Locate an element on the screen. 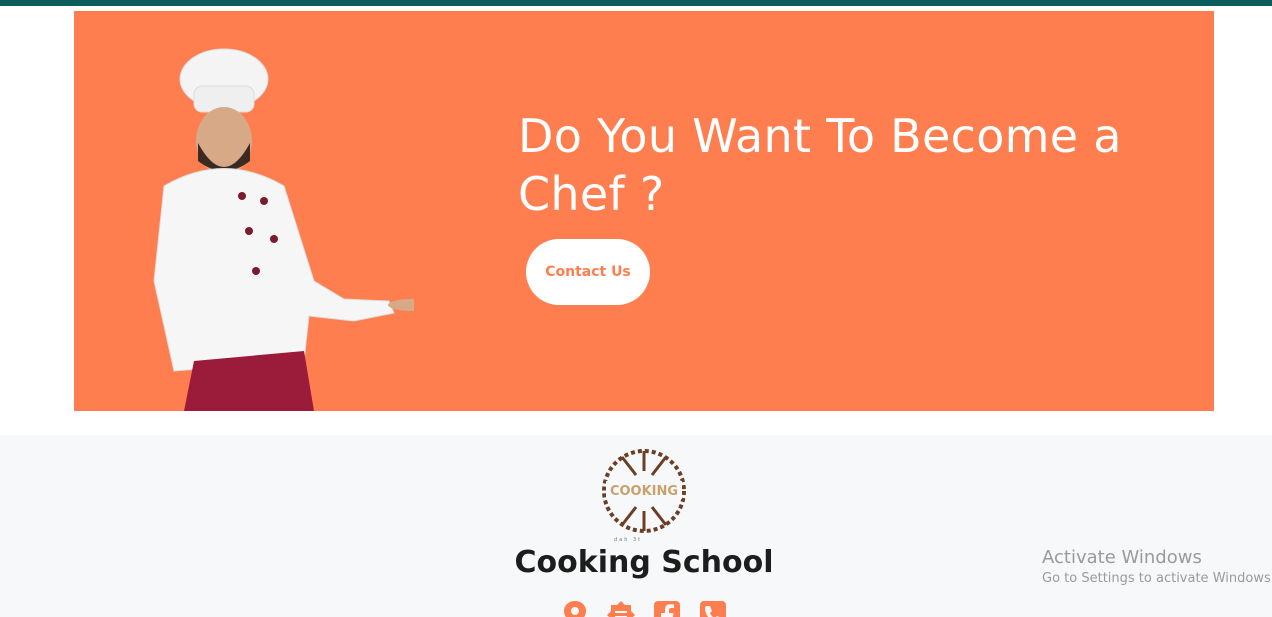  social-links is located at coordinates (645, 608).